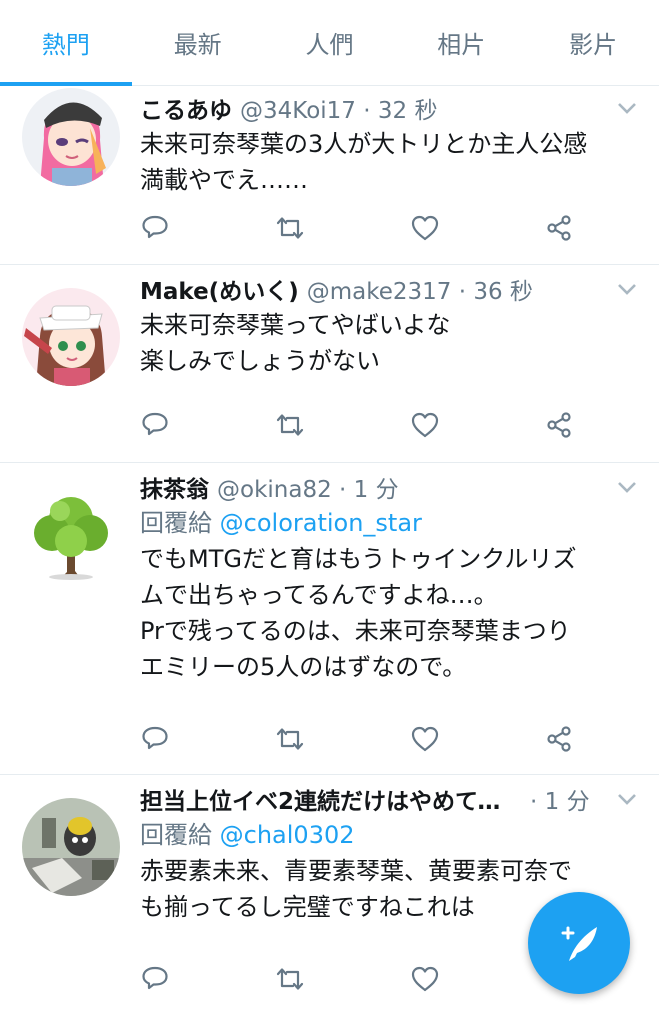 The width and height of the screenshot is (659, 1024). Describe the element at coordinates (66, 43) in the screenshot. I see `tab-top: 熱門` at that location.